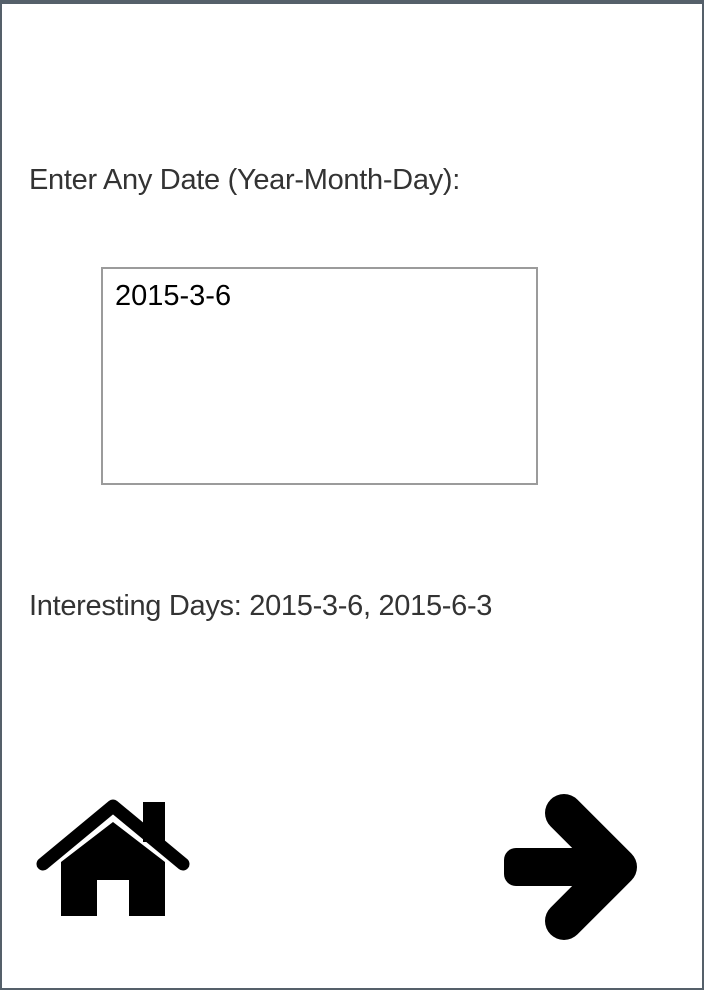  I want to click on arrow-right-icon, so click(570, 867).